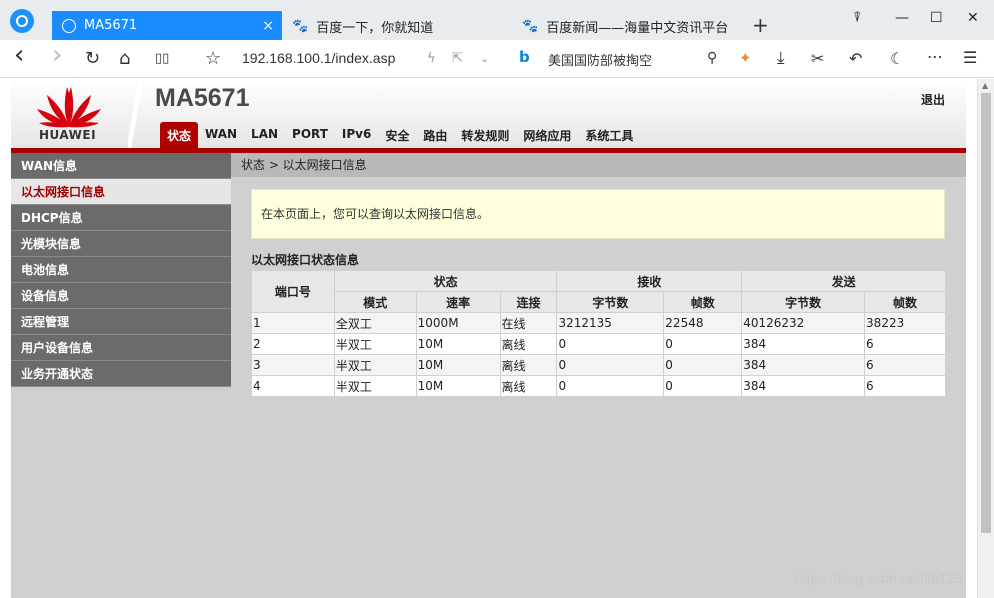 The height and width of the screenshot is (598, 994). What do you see at coordinates (973, 18) in the screenshot?
I see `close-window-button: ✕` at bounding box center [973, 18].